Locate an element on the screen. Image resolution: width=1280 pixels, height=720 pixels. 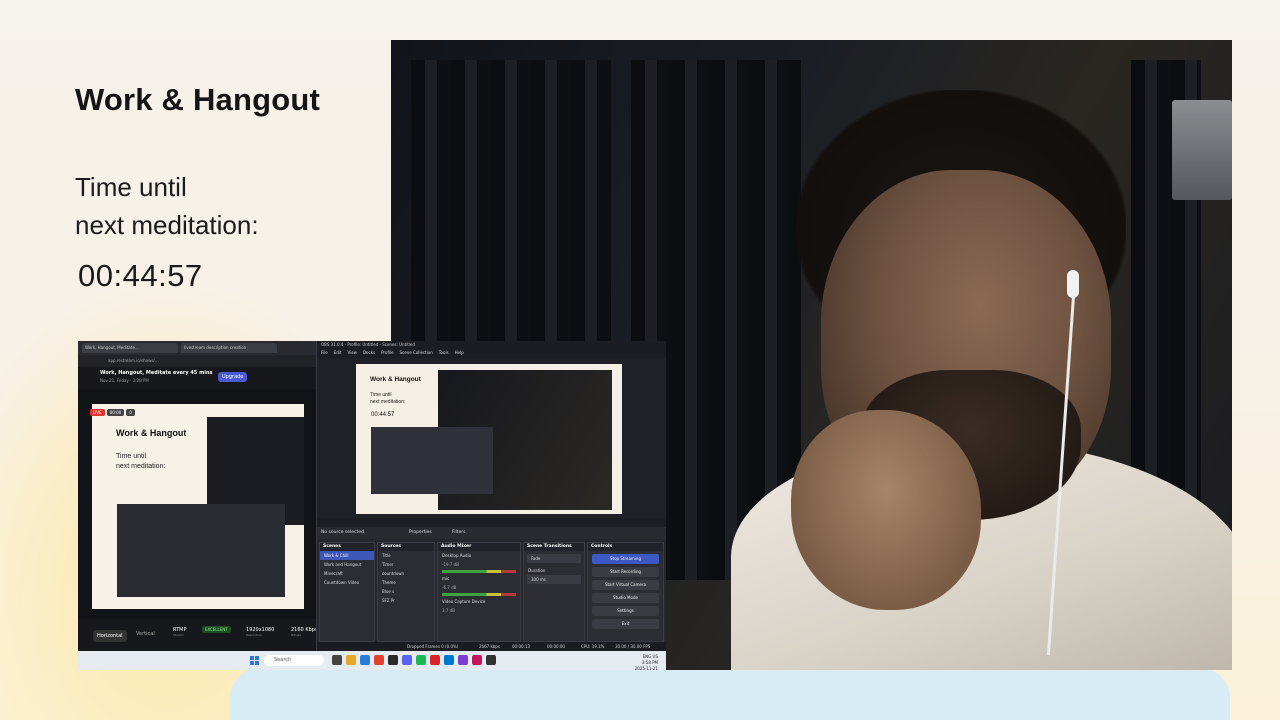
preview-sub-line1: Time until is located at coordinates (131, 456).